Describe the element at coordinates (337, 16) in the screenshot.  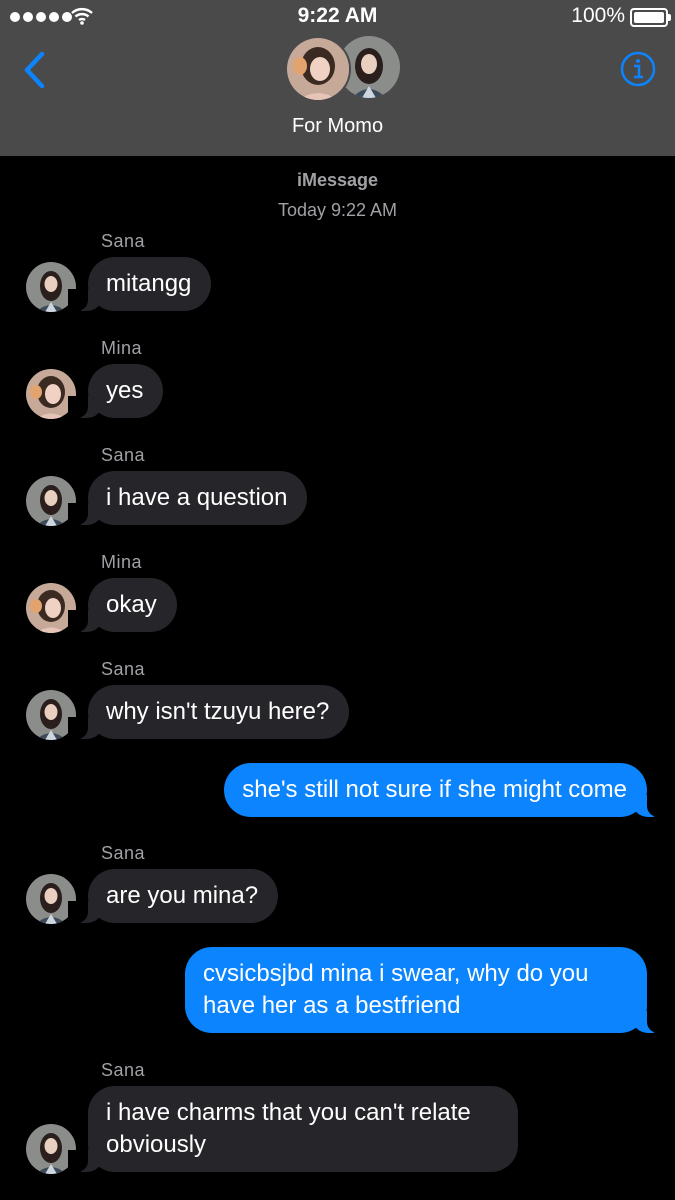
I see `status-bar: 9:22 AM 100%` at that location.